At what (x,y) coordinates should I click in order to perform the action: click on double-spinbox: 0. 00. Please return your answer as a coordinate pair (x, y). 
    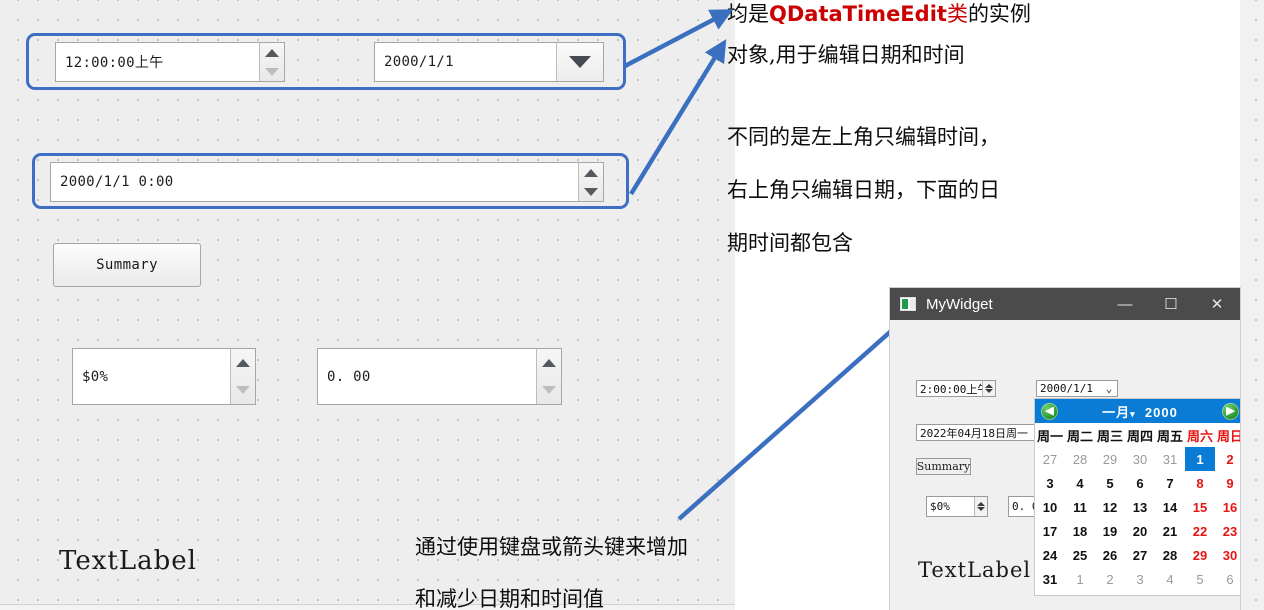
    Looking at the image, I should click on (439, 376).